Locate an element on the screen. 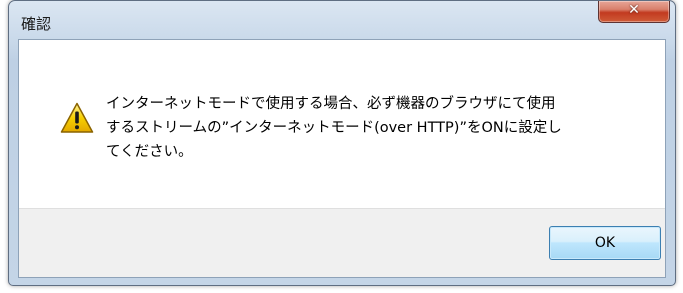  message-line: するストリームの”インターネットモード(over HTTP)”をONに設定し is located at coordinates (334, 128).